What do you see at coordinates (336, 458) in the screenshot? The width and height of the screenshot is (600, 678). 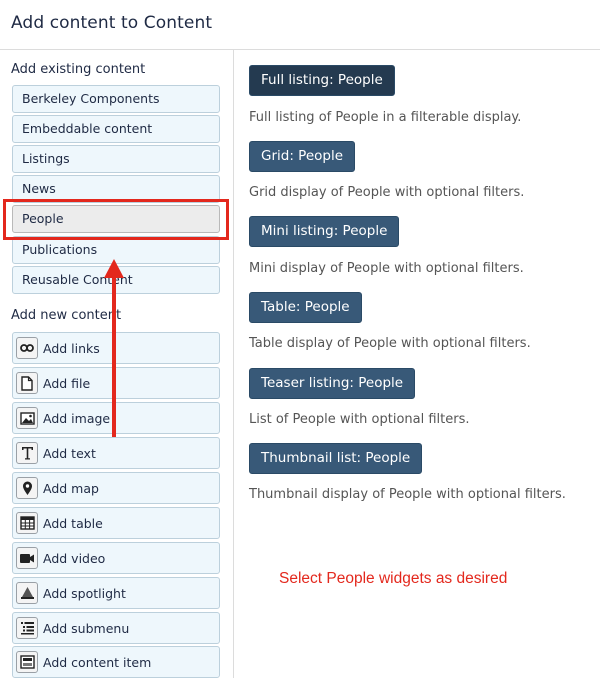 I see `thumbnail-list-people-button: Thumbnail list: People` at bounding box center [336, 458].